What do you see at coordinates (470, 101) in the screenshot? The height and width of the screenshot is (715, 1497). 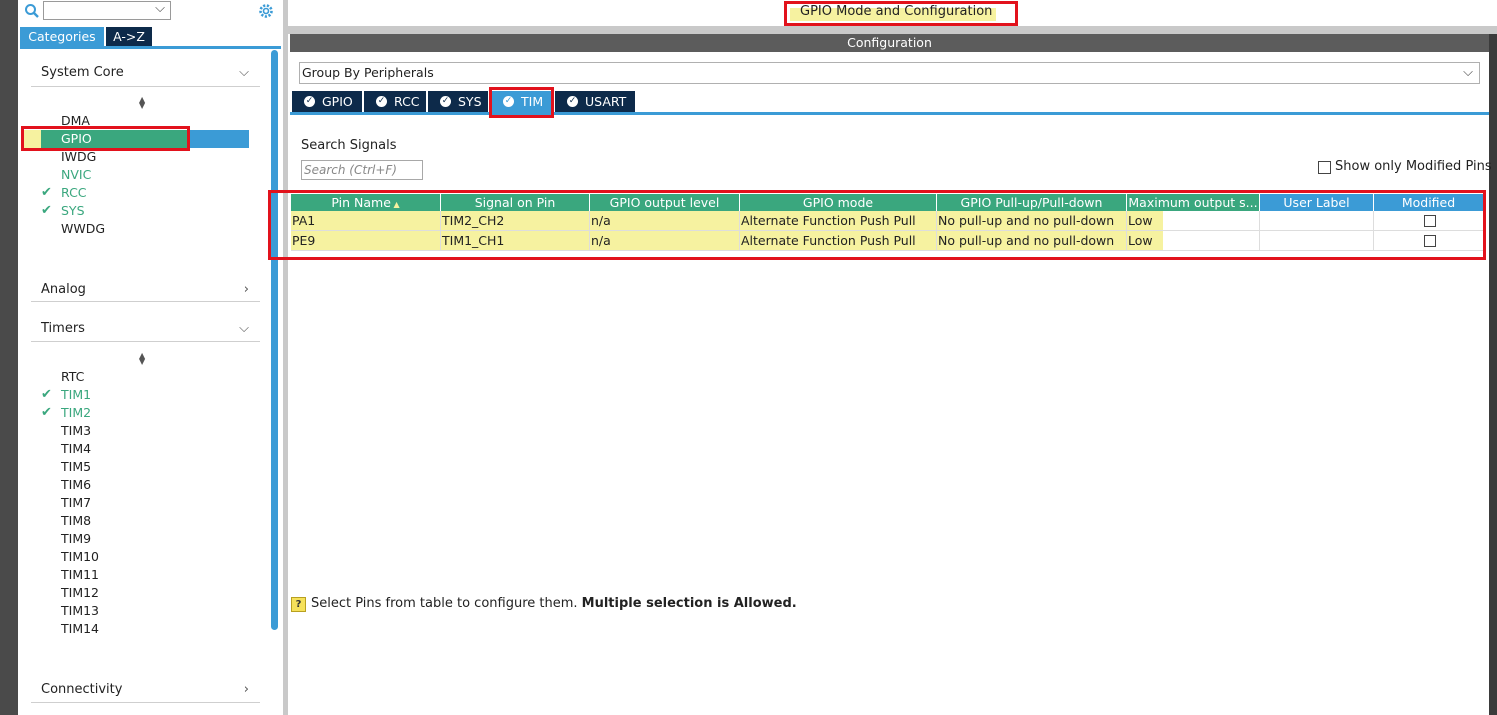 I see `tab-label: SYS` at bounding box center [470, 101].